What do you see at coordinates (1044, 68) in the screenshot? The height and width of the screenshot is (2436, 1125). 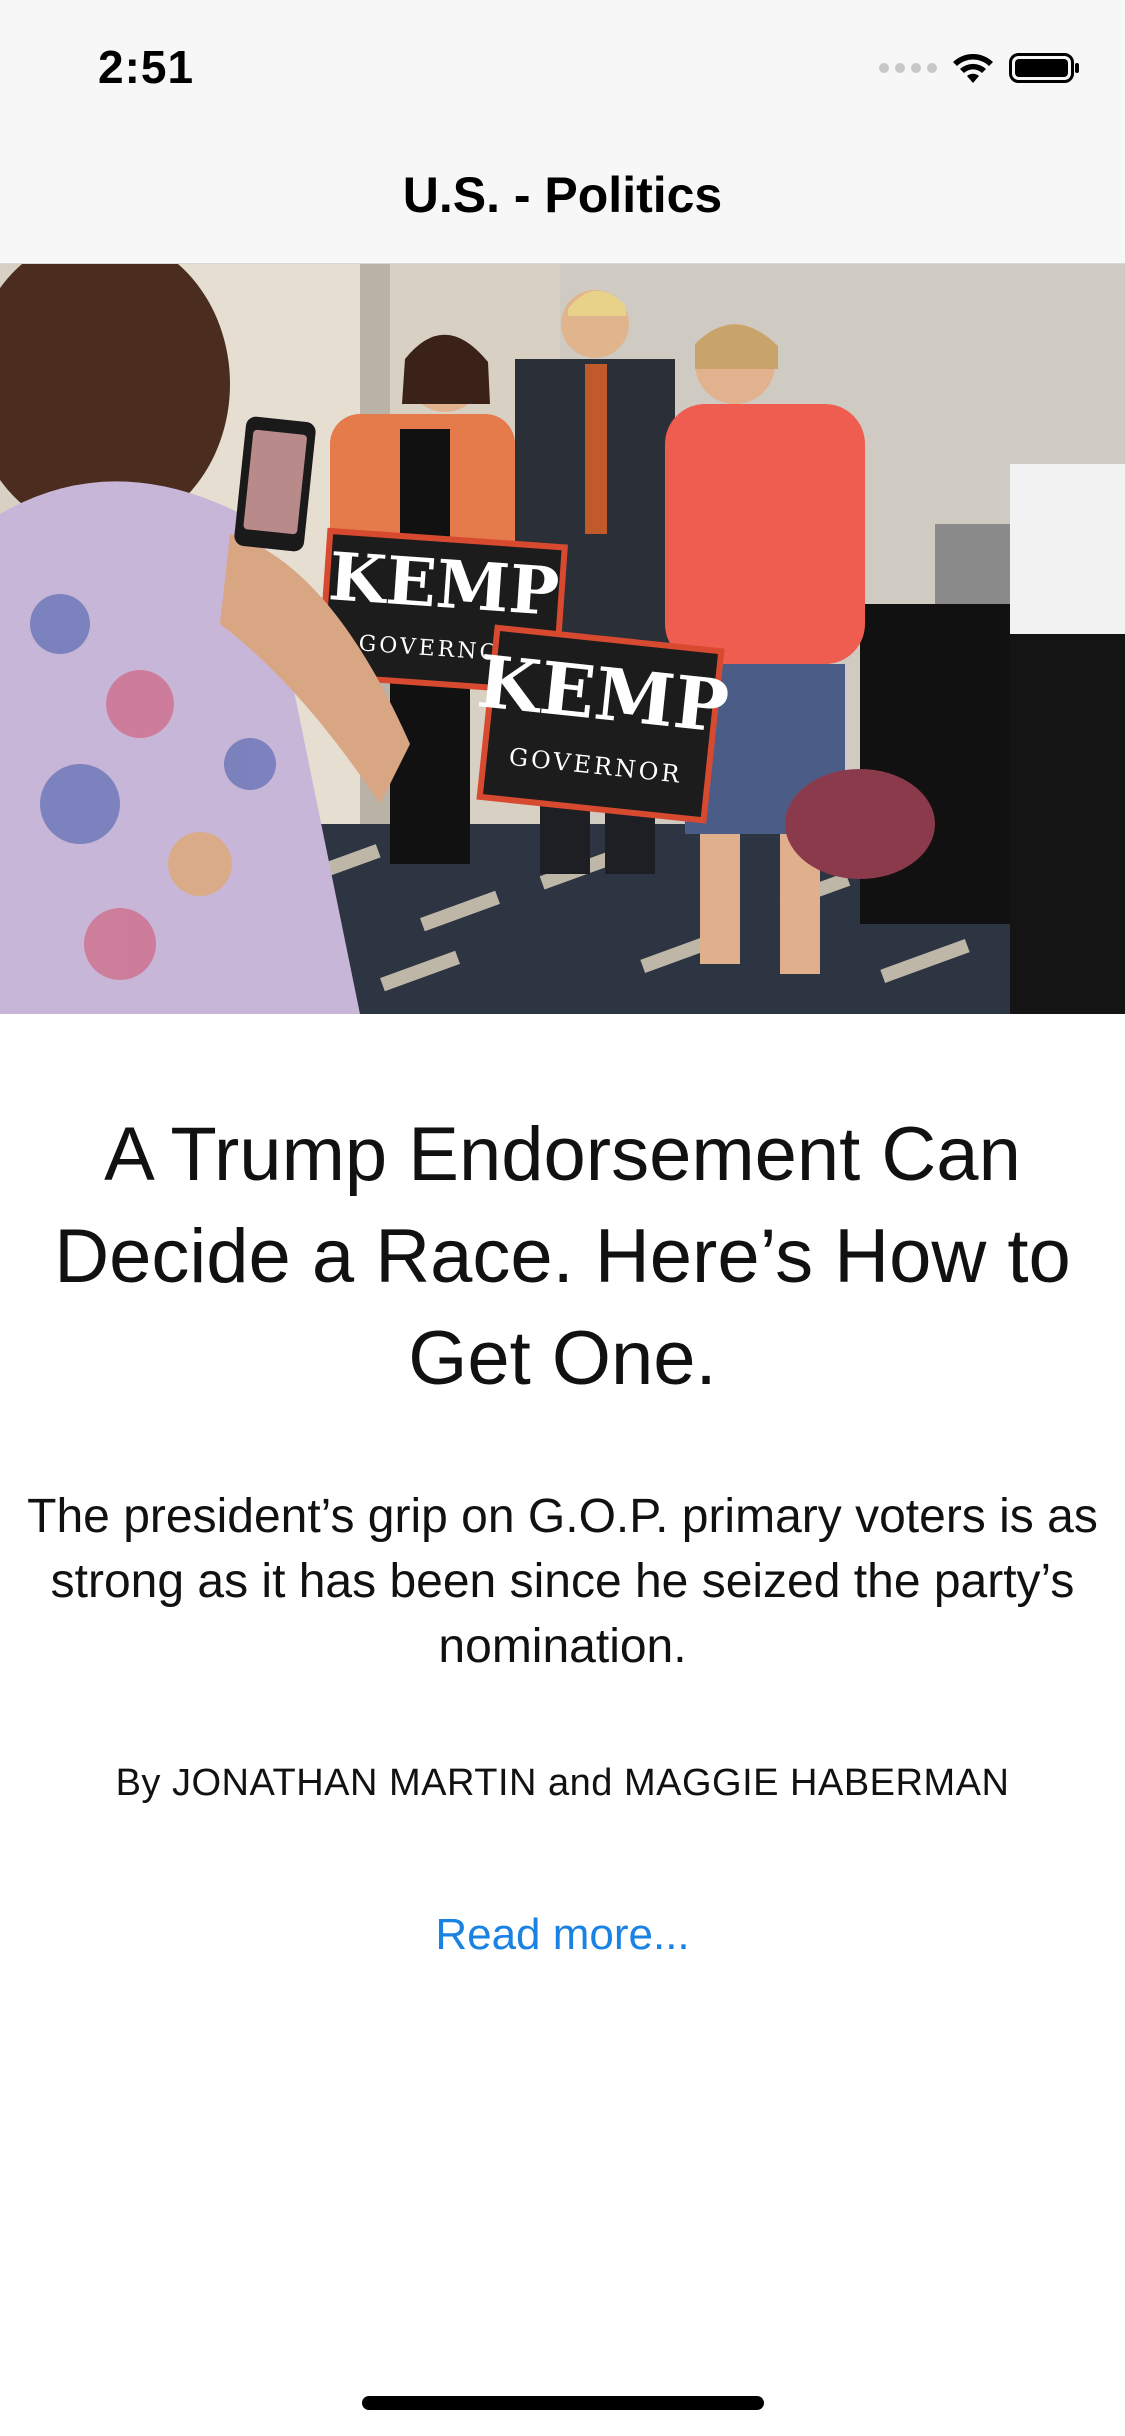 I see `battery-icon` at bounding box center [1044, 68].